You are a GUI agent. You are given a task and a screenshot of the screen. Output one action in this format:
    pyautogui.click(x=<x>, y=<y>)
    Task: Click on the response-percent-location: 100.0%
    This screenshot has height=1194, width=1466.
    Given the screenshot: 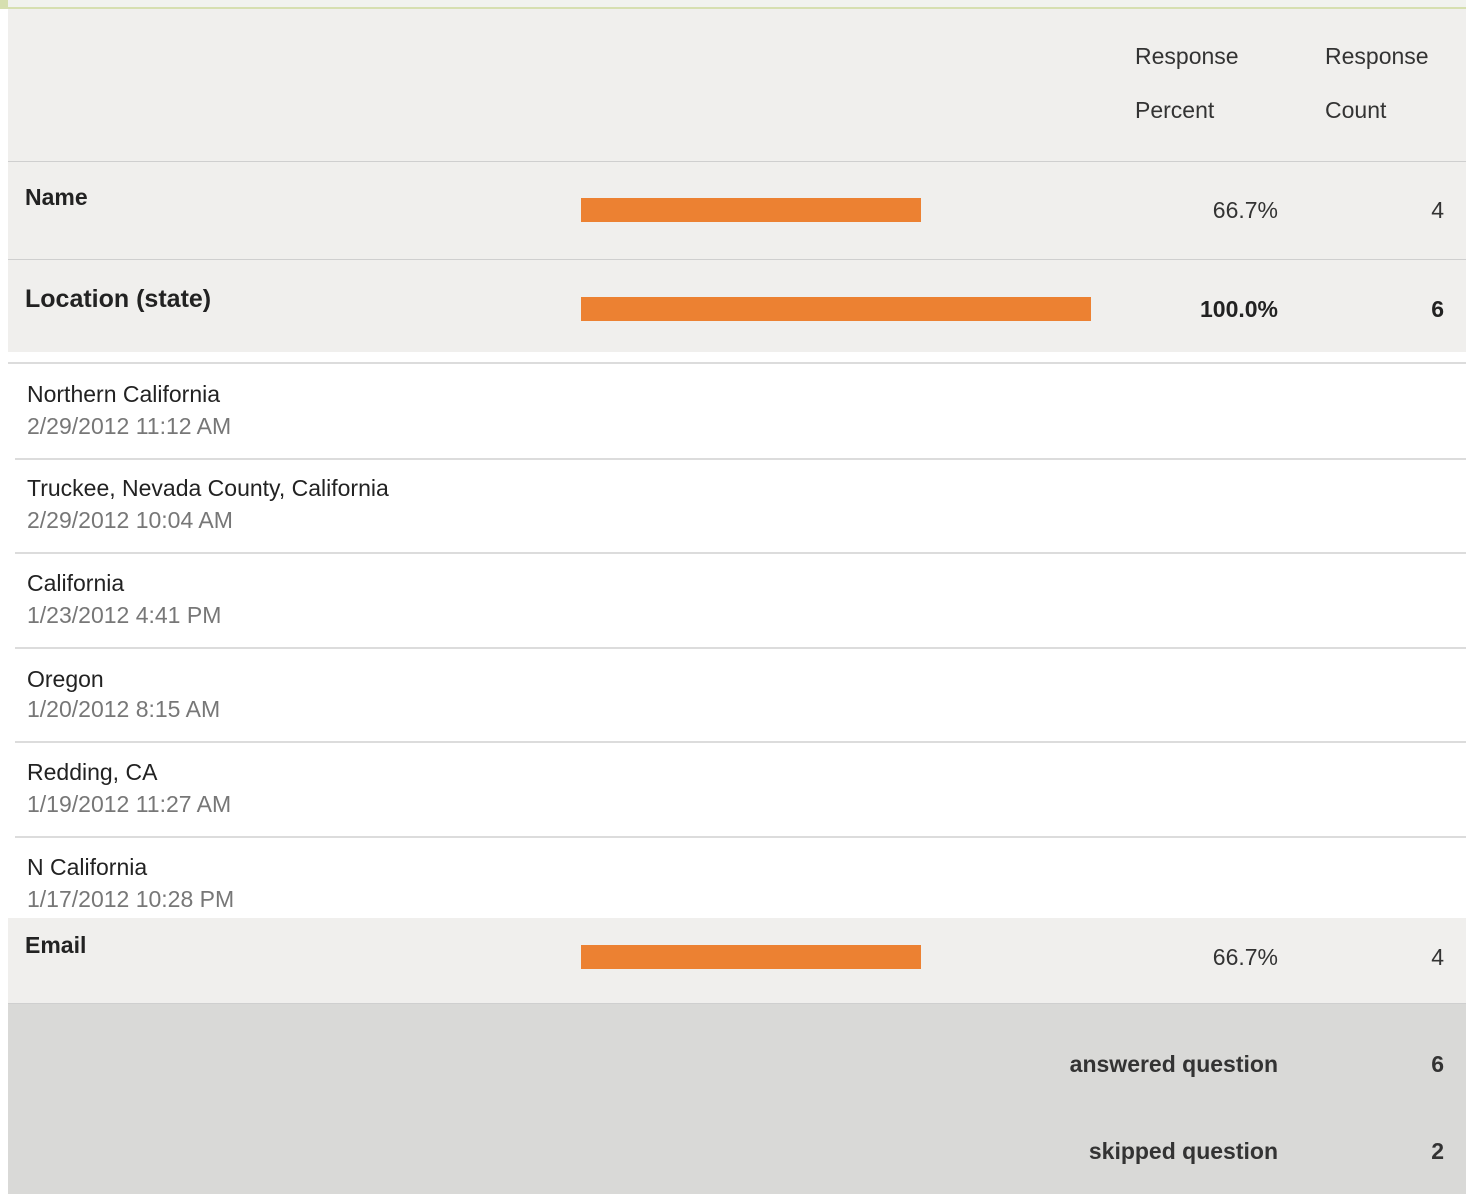 What is the action you would take?
    pyautogui.click(x=1238, y=309)
    